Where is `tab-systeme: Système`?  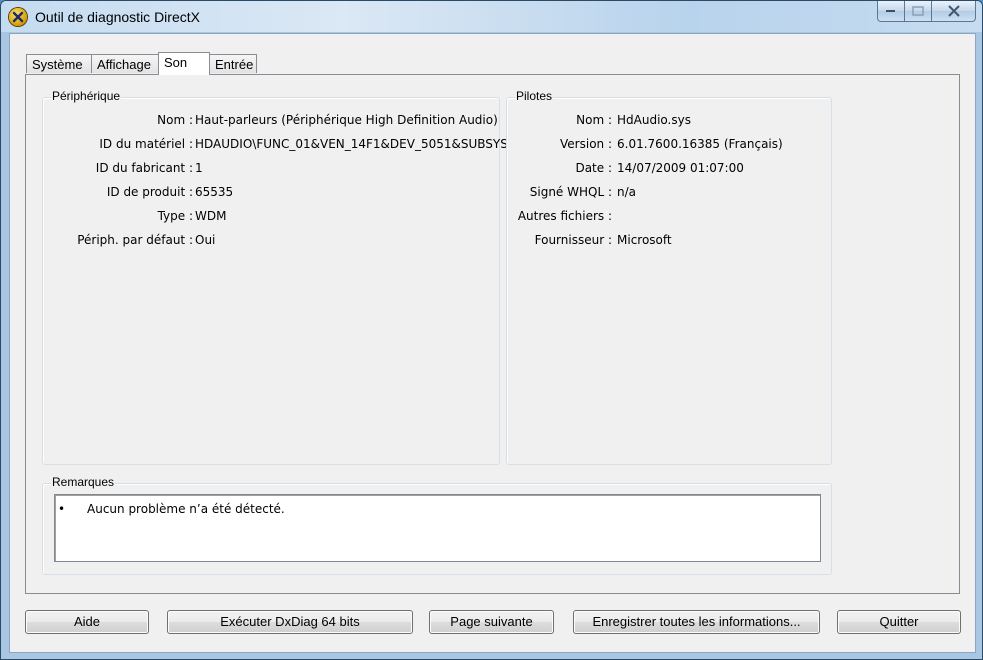
tab-systeme: Système is located at coordinates (59, 63).